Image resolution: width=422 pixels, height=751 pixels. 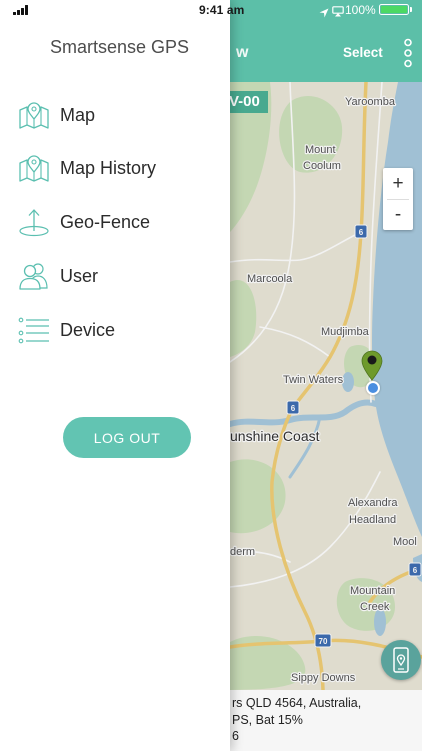 What do you see at coordinates (360, 10) in the screenshot?
I see `battery-percentage: 100%` at bounding box center [360, 10].